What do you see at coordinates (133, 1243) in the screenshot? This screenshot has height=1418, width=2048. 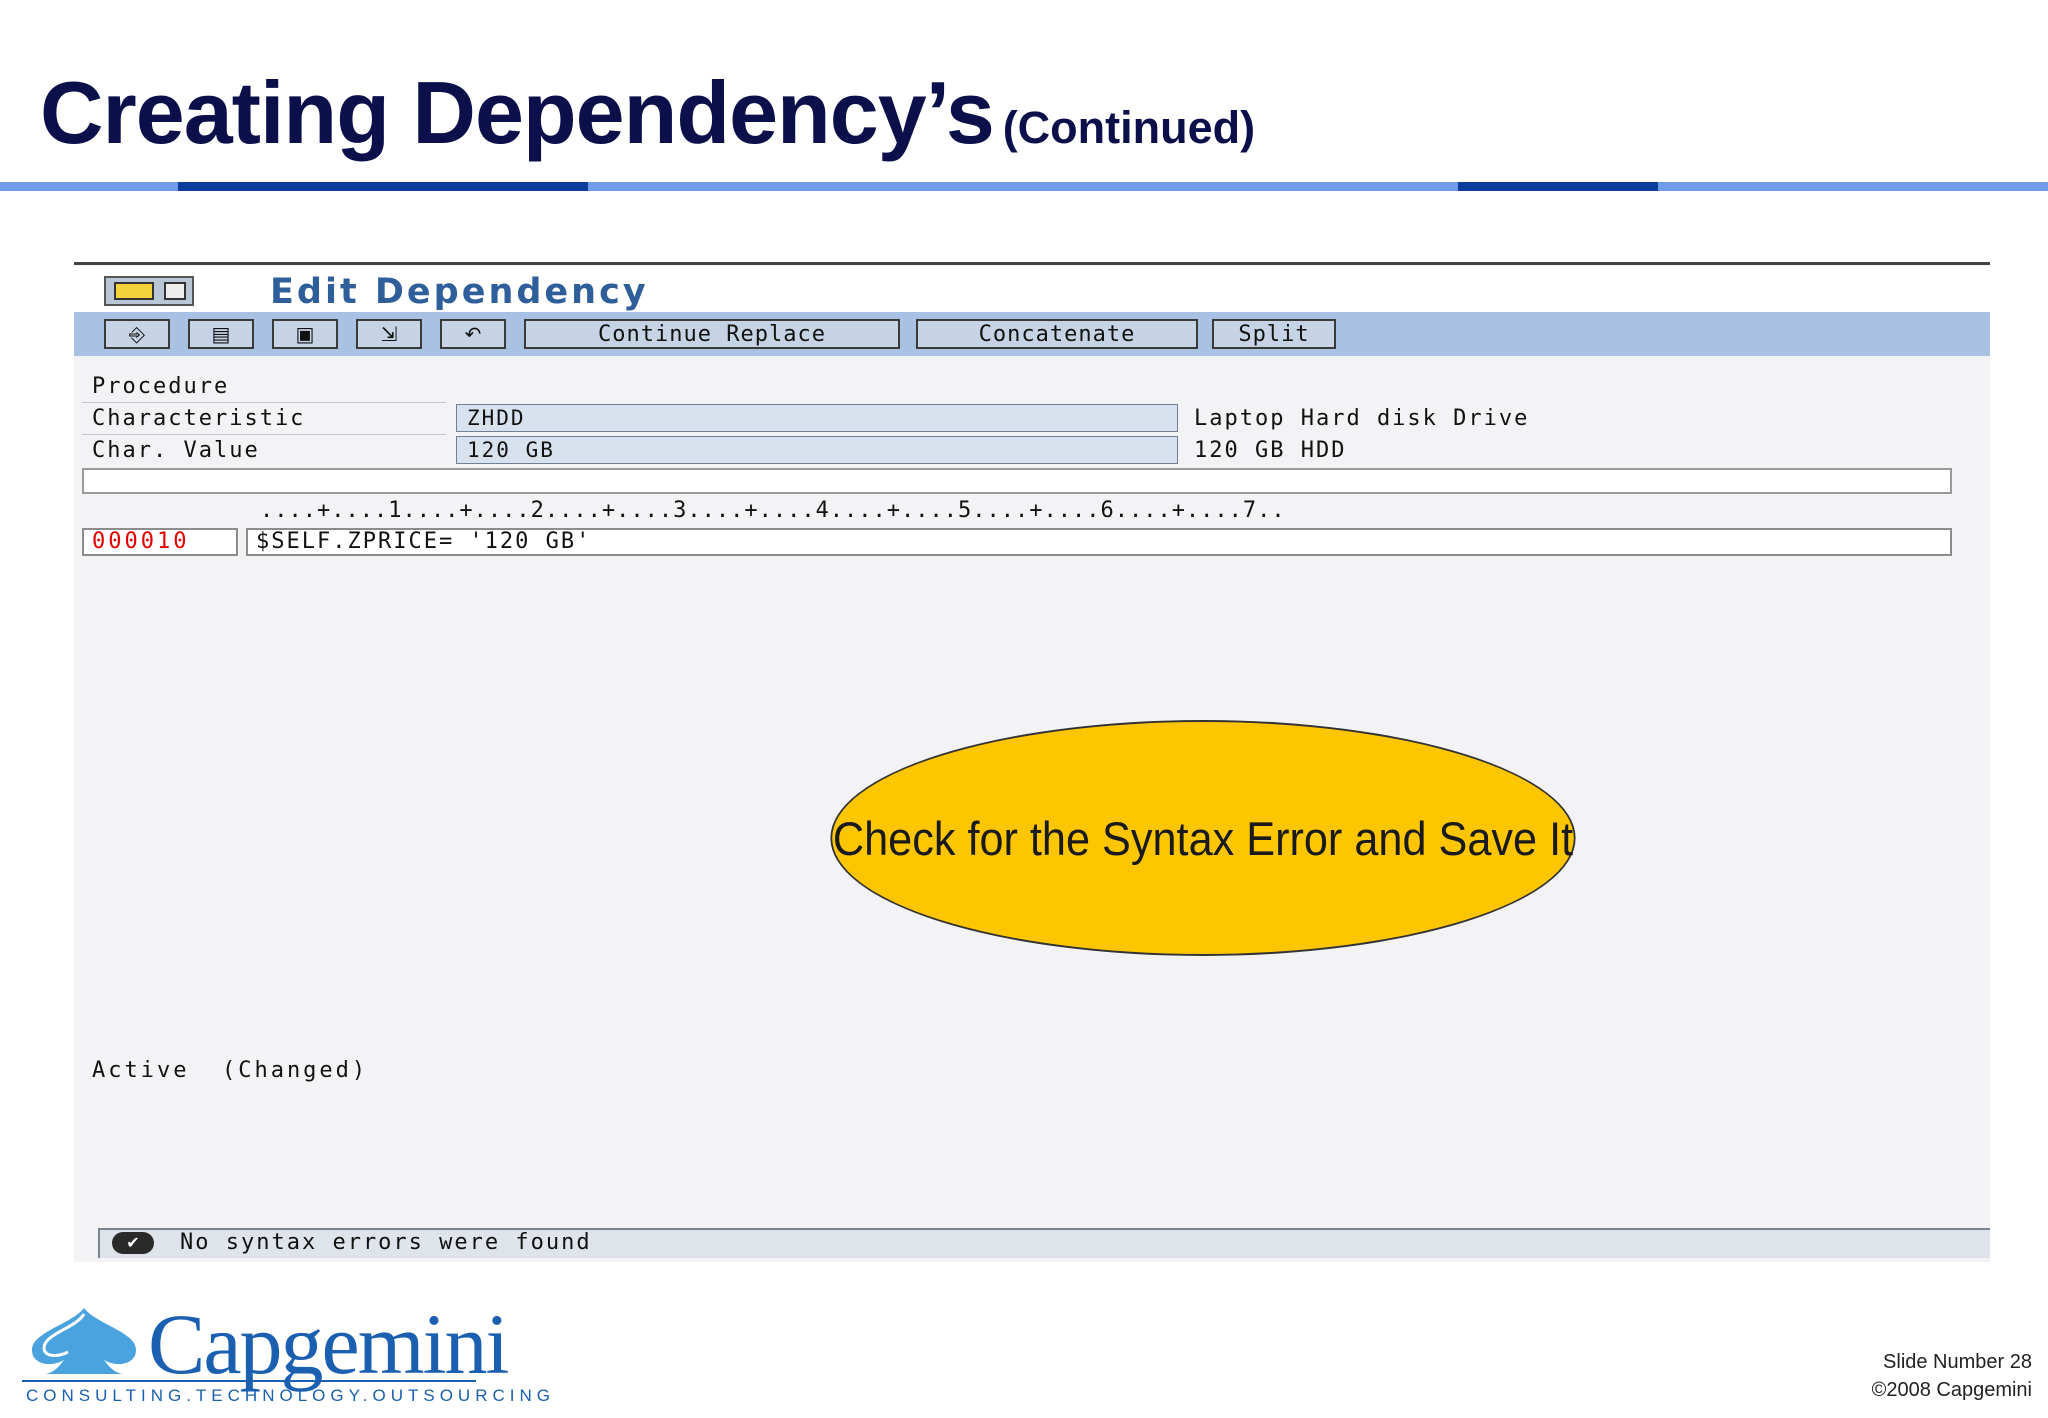 I see `success-check-icon: ✔` at bounding box center [133, 1243].